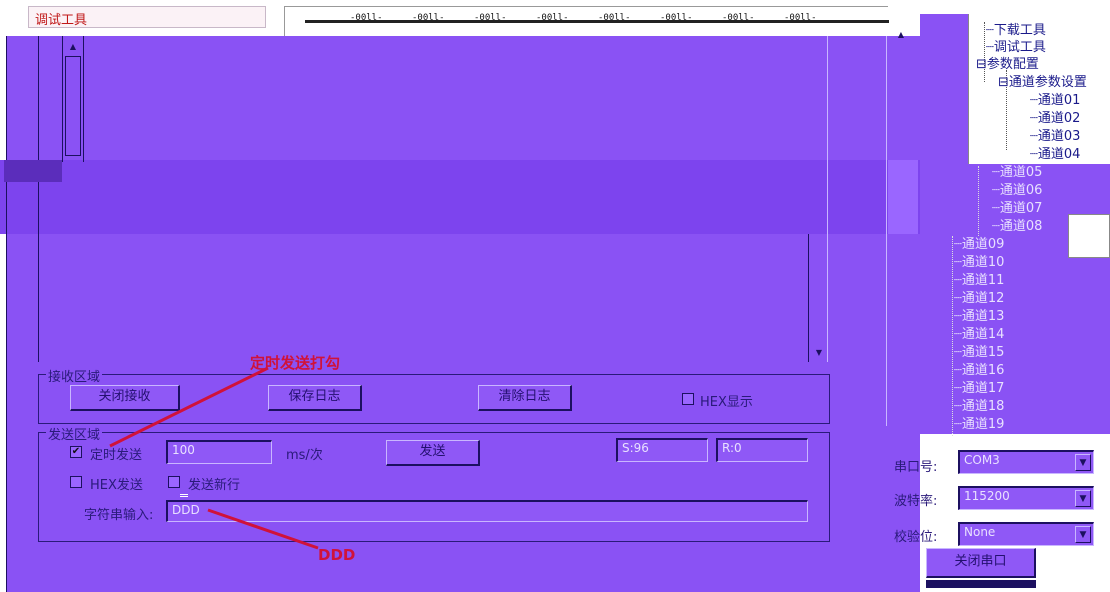 This screenshot has width=1110, height=592. Describe the element at coordinates (214, 458) in the screenshot. I see `annotation-arrows` at that location.